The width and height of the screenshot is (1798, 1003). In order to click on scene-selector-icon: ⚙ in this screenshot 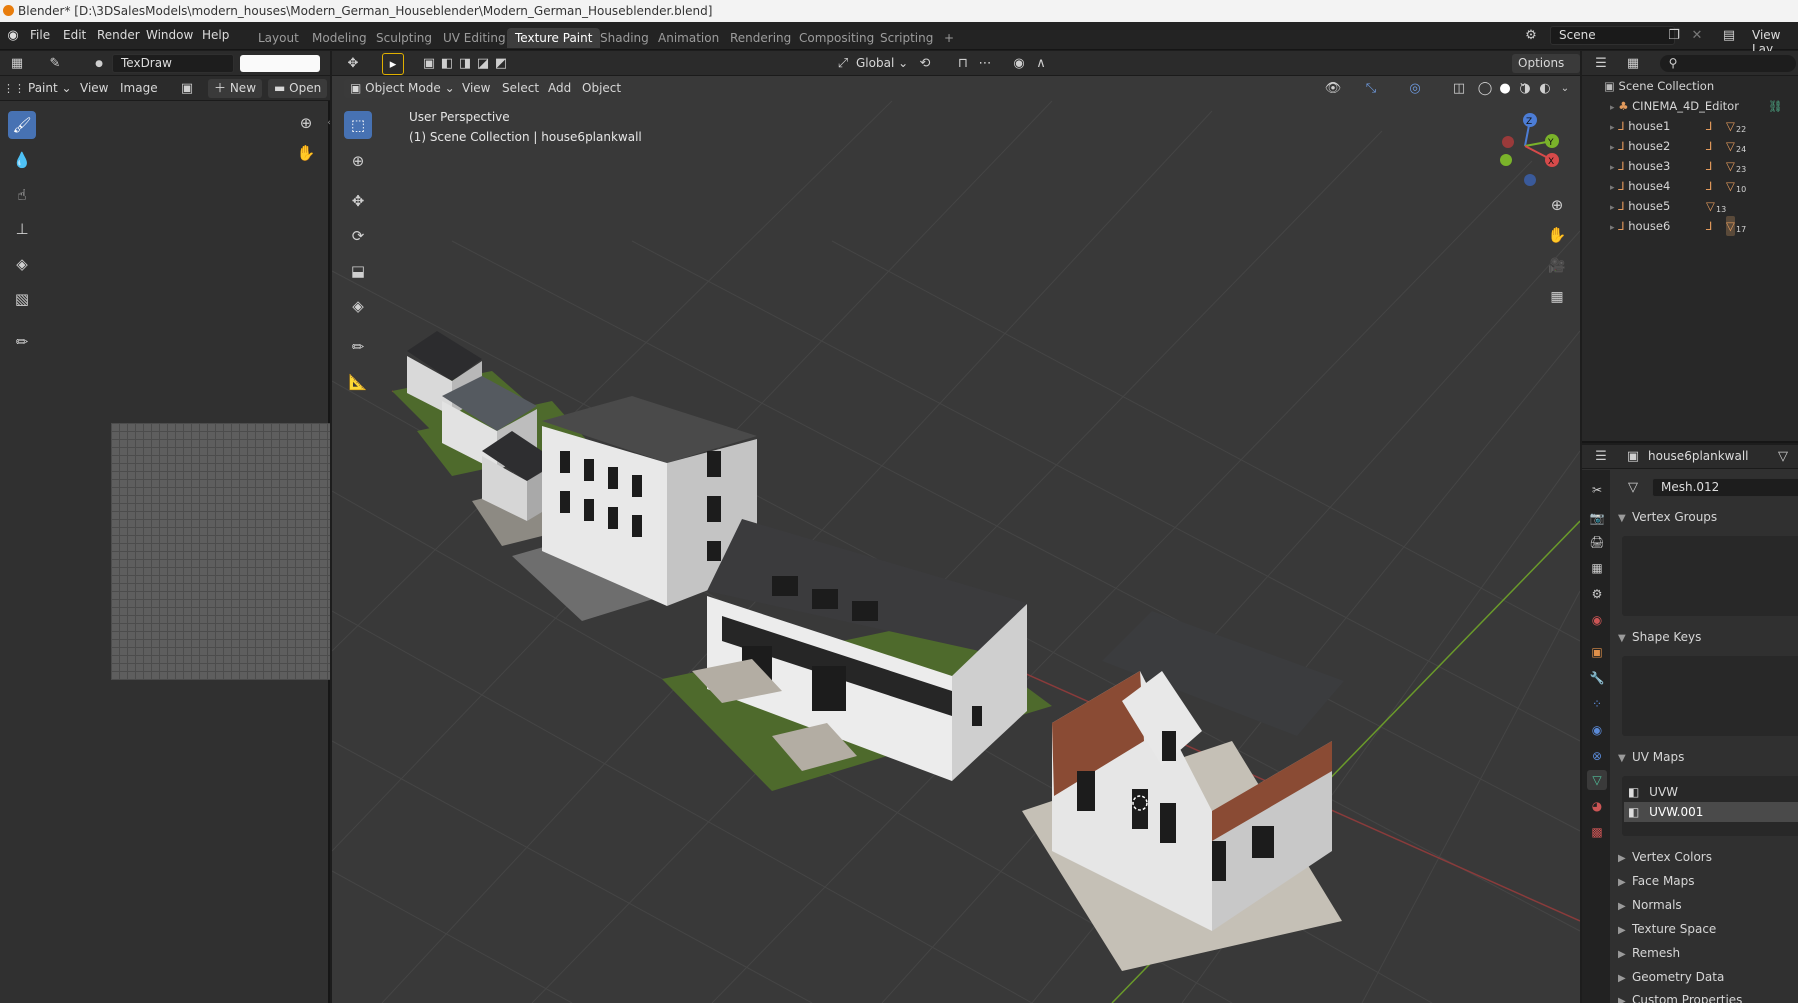, I will do `click(1531, 36)`.